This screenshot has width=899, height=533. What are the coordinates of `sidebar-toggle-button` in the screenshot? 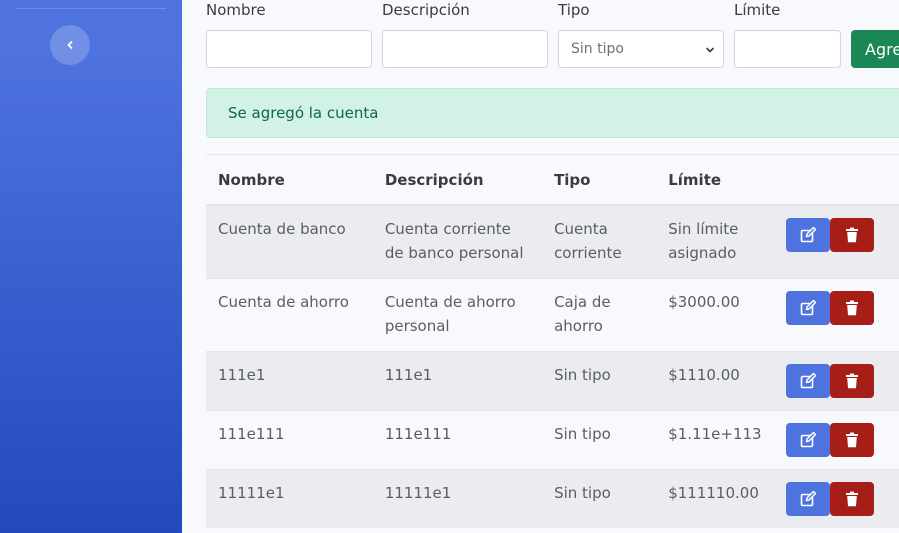 It's located at (70, 45).